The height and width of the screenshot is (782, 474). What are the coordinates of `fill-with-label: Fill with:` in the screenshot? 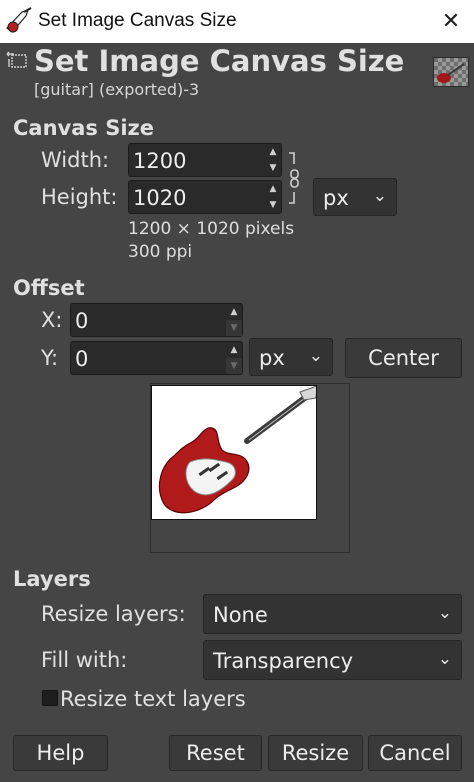 It's located at (84, 660).